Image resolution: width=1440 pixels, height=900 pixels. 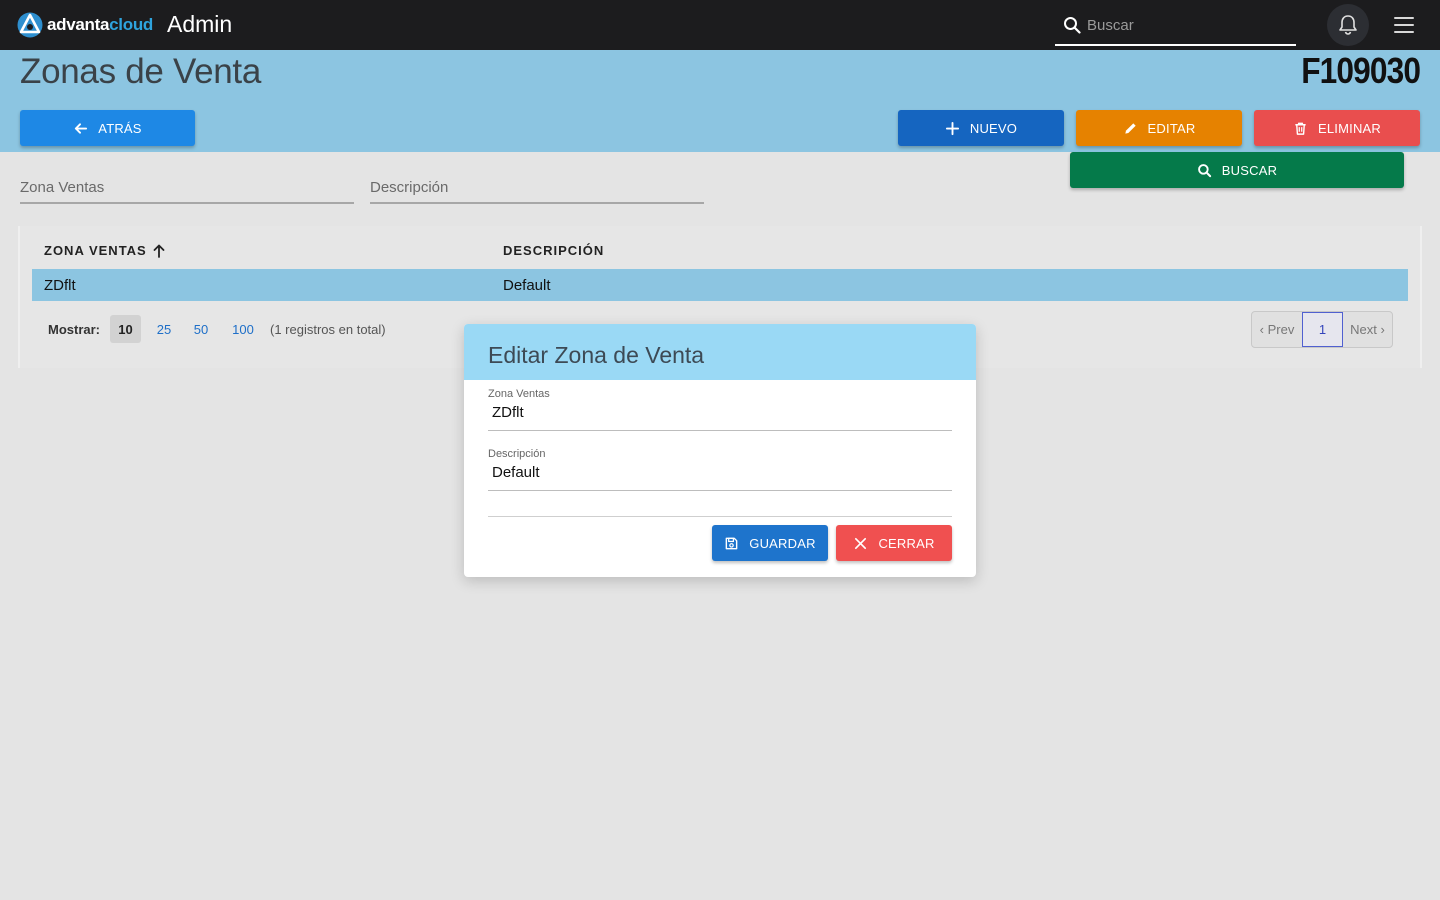 I want to click on search-button: BUSCAR, so click(x=1237, y=170).